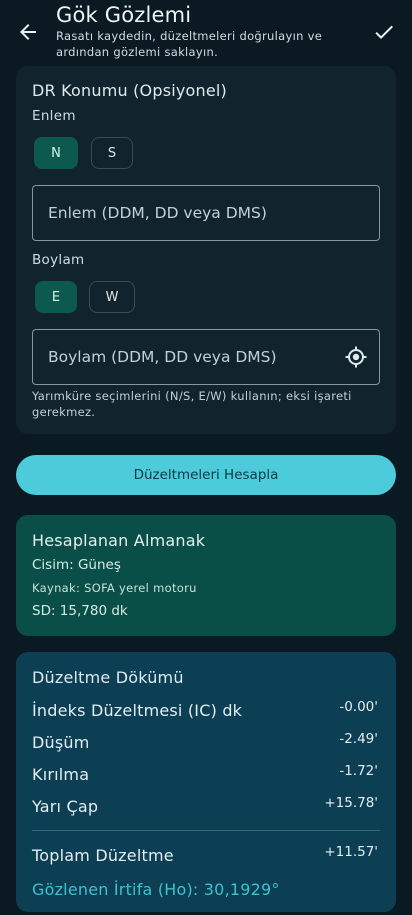  I want to click on almanac-body: Cisim: Güneş, so click(76, 565).